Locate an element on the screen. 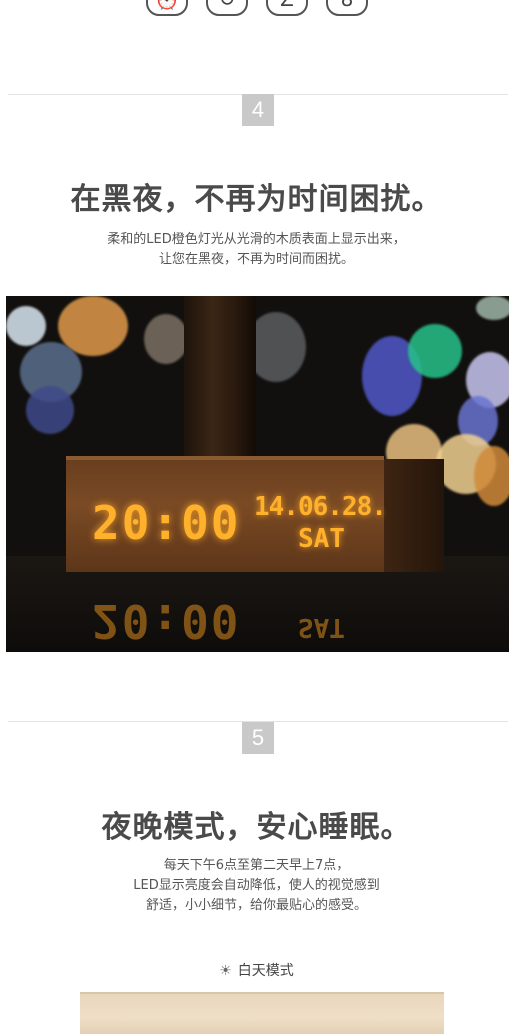 The height and width of the screenshot is (1034, 513). led-time-display: 20:00 is located at coordinates (166, 523).